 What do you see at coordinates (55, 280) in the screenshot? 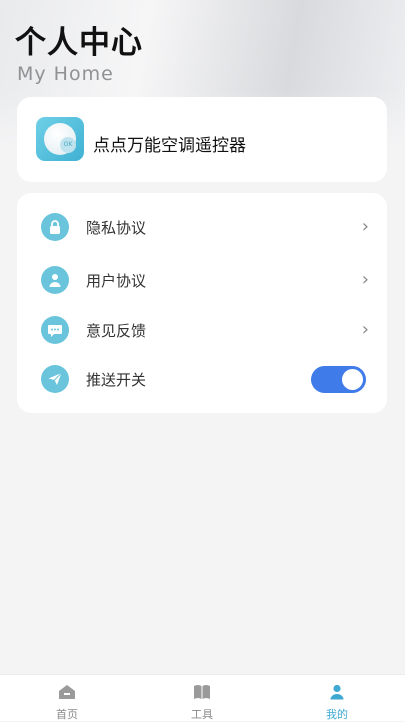
I see `user-icon` at bounding box center [55, 280].